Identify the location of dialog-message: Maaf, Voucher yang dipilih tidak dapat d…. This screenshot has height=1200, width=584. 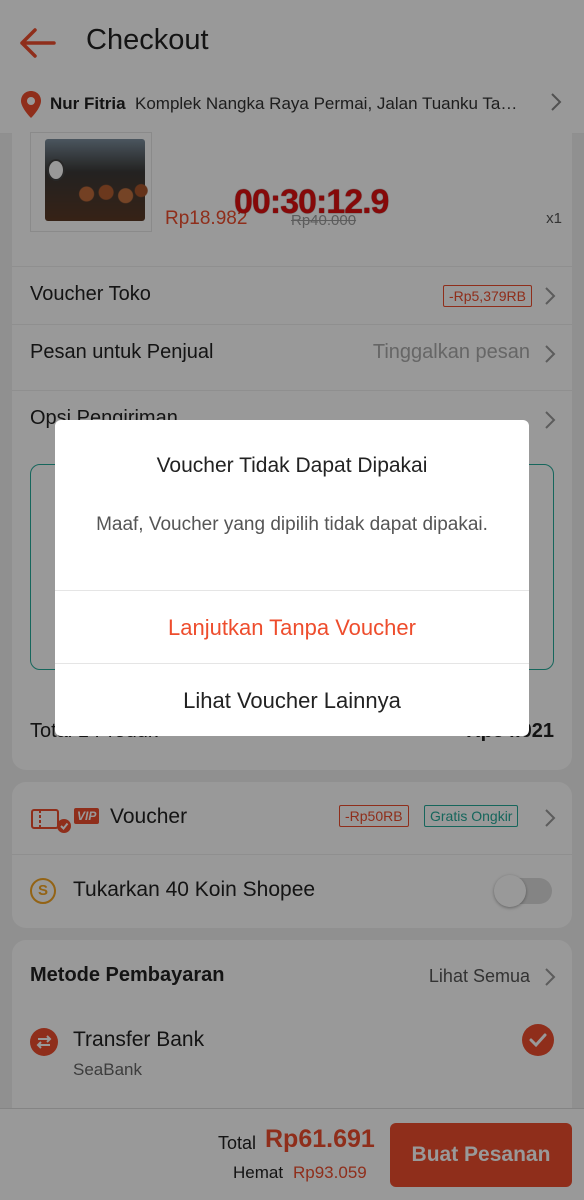
(292, 524).